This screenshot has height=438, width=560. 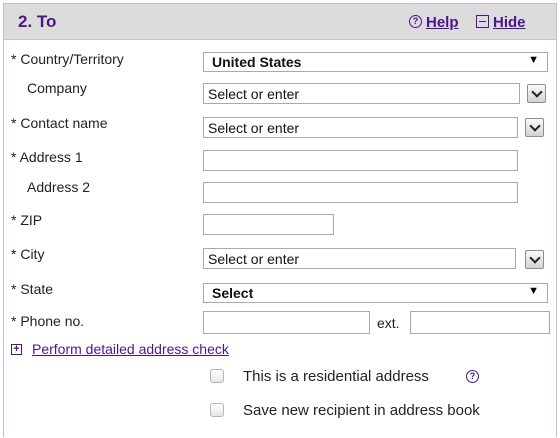 What do you see at coordinates (415, 21) in the screenshot?
I see `help-icon: ?` at bounding box center [415, 21].